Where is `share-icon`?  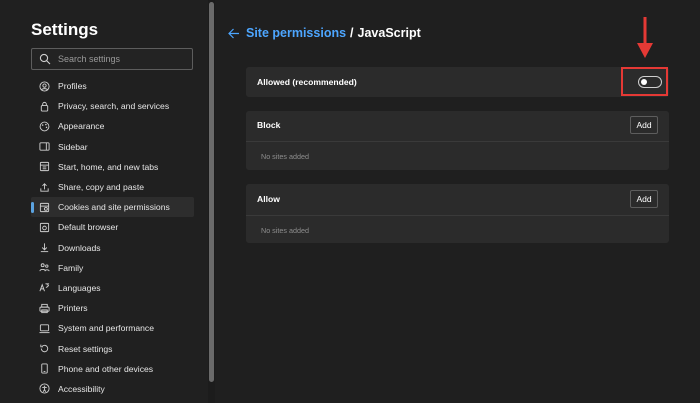 share-icon is located at coordinates (44, 187).